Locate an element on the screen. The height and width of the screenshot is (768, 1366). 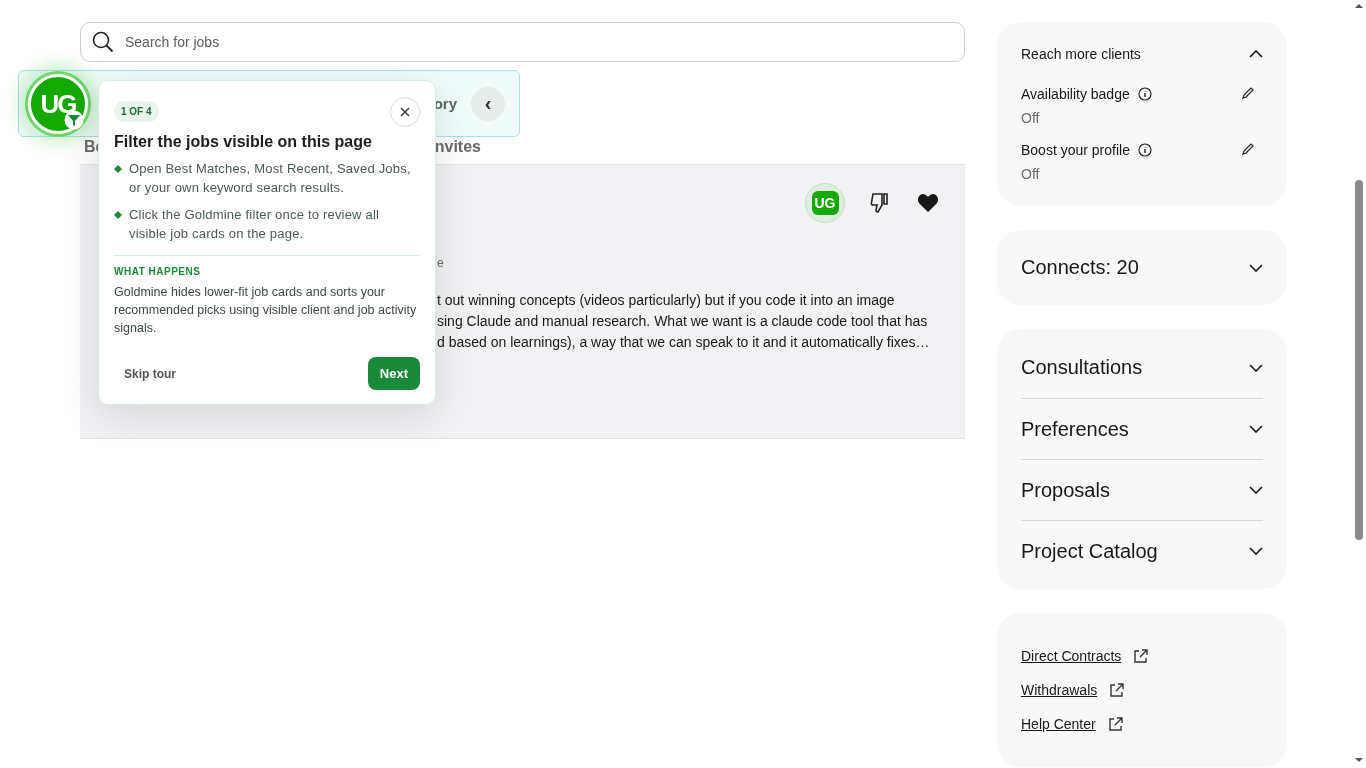
panel-title: Connects: 20 is located at coordinates (1080, 267).